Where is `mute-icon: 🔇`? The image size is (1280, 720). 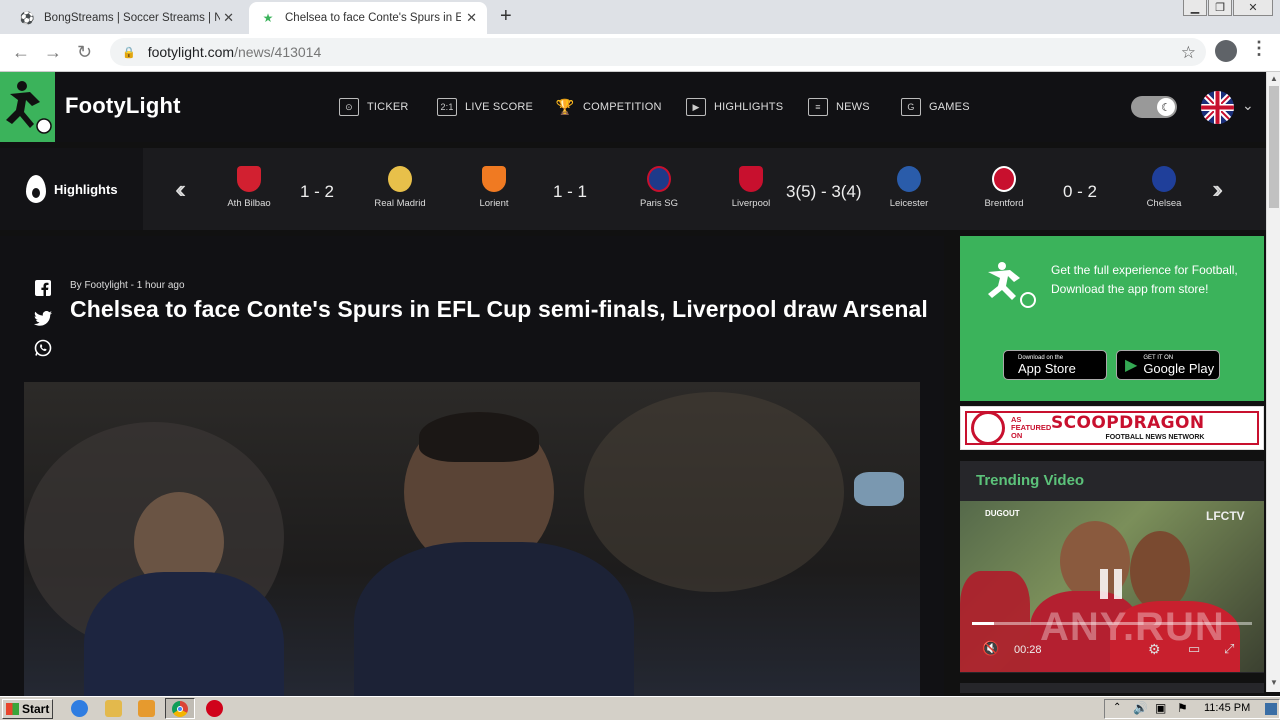 mute-icon: 🔇 is located at coordinates (990, 648).